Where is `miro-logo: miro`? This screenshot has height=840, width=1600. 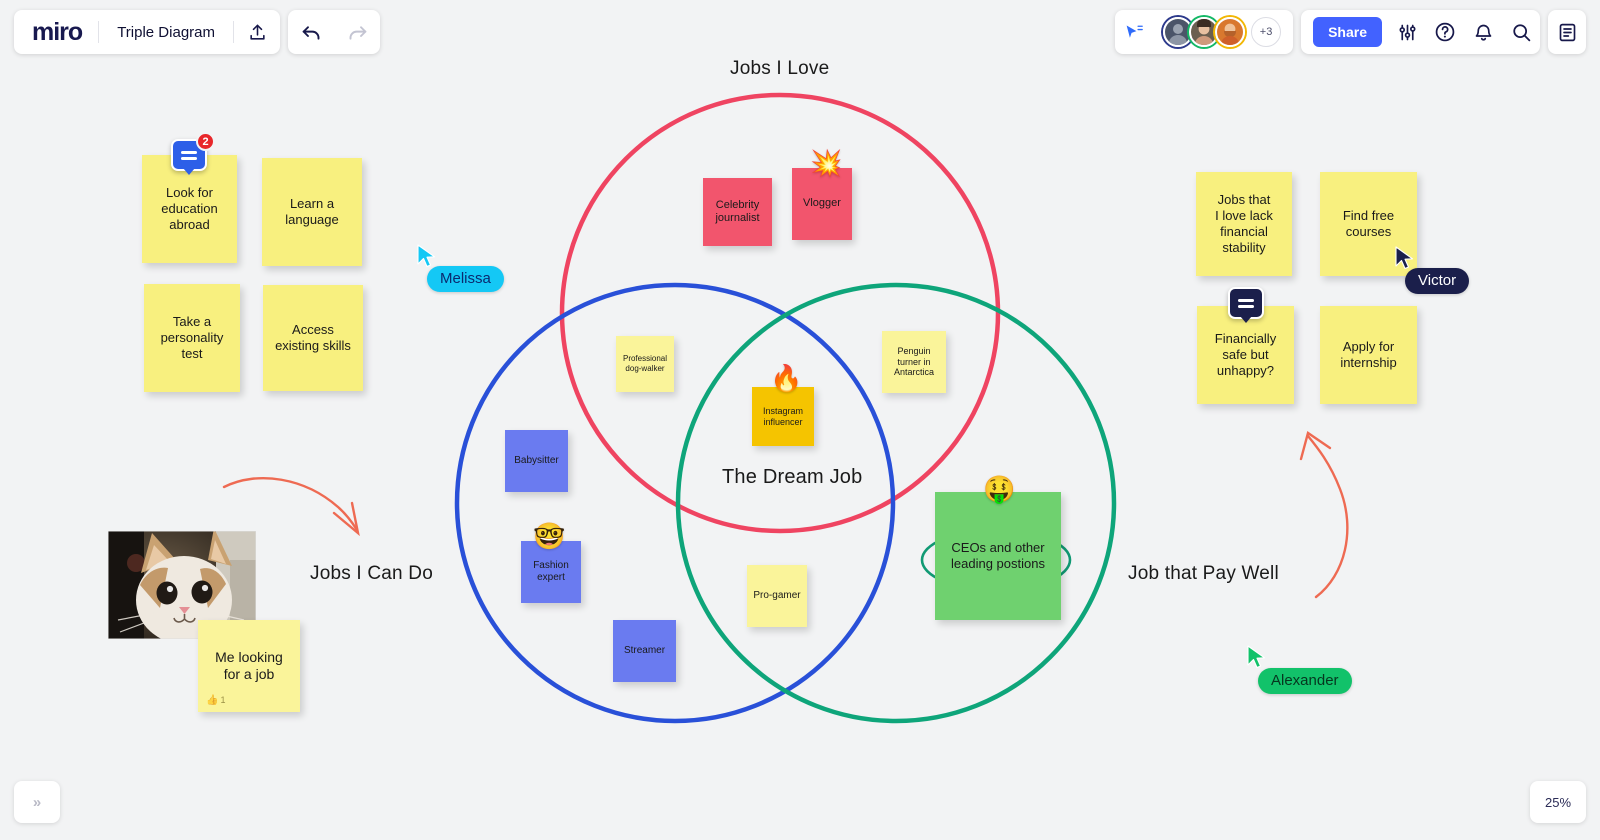 miro-logo: miro is located at coordinates (56, 32).